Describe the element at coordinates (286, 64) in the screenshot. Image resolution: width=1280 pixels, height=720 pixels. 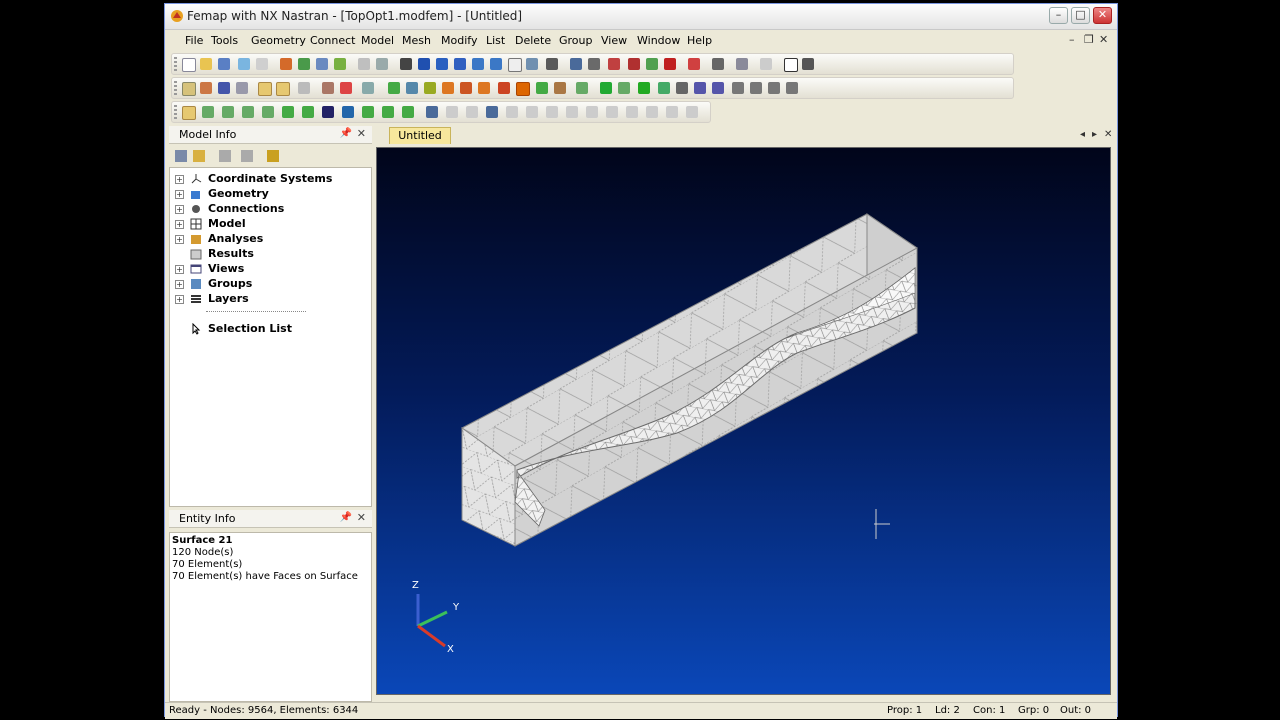
I see `import-icon` at that location.